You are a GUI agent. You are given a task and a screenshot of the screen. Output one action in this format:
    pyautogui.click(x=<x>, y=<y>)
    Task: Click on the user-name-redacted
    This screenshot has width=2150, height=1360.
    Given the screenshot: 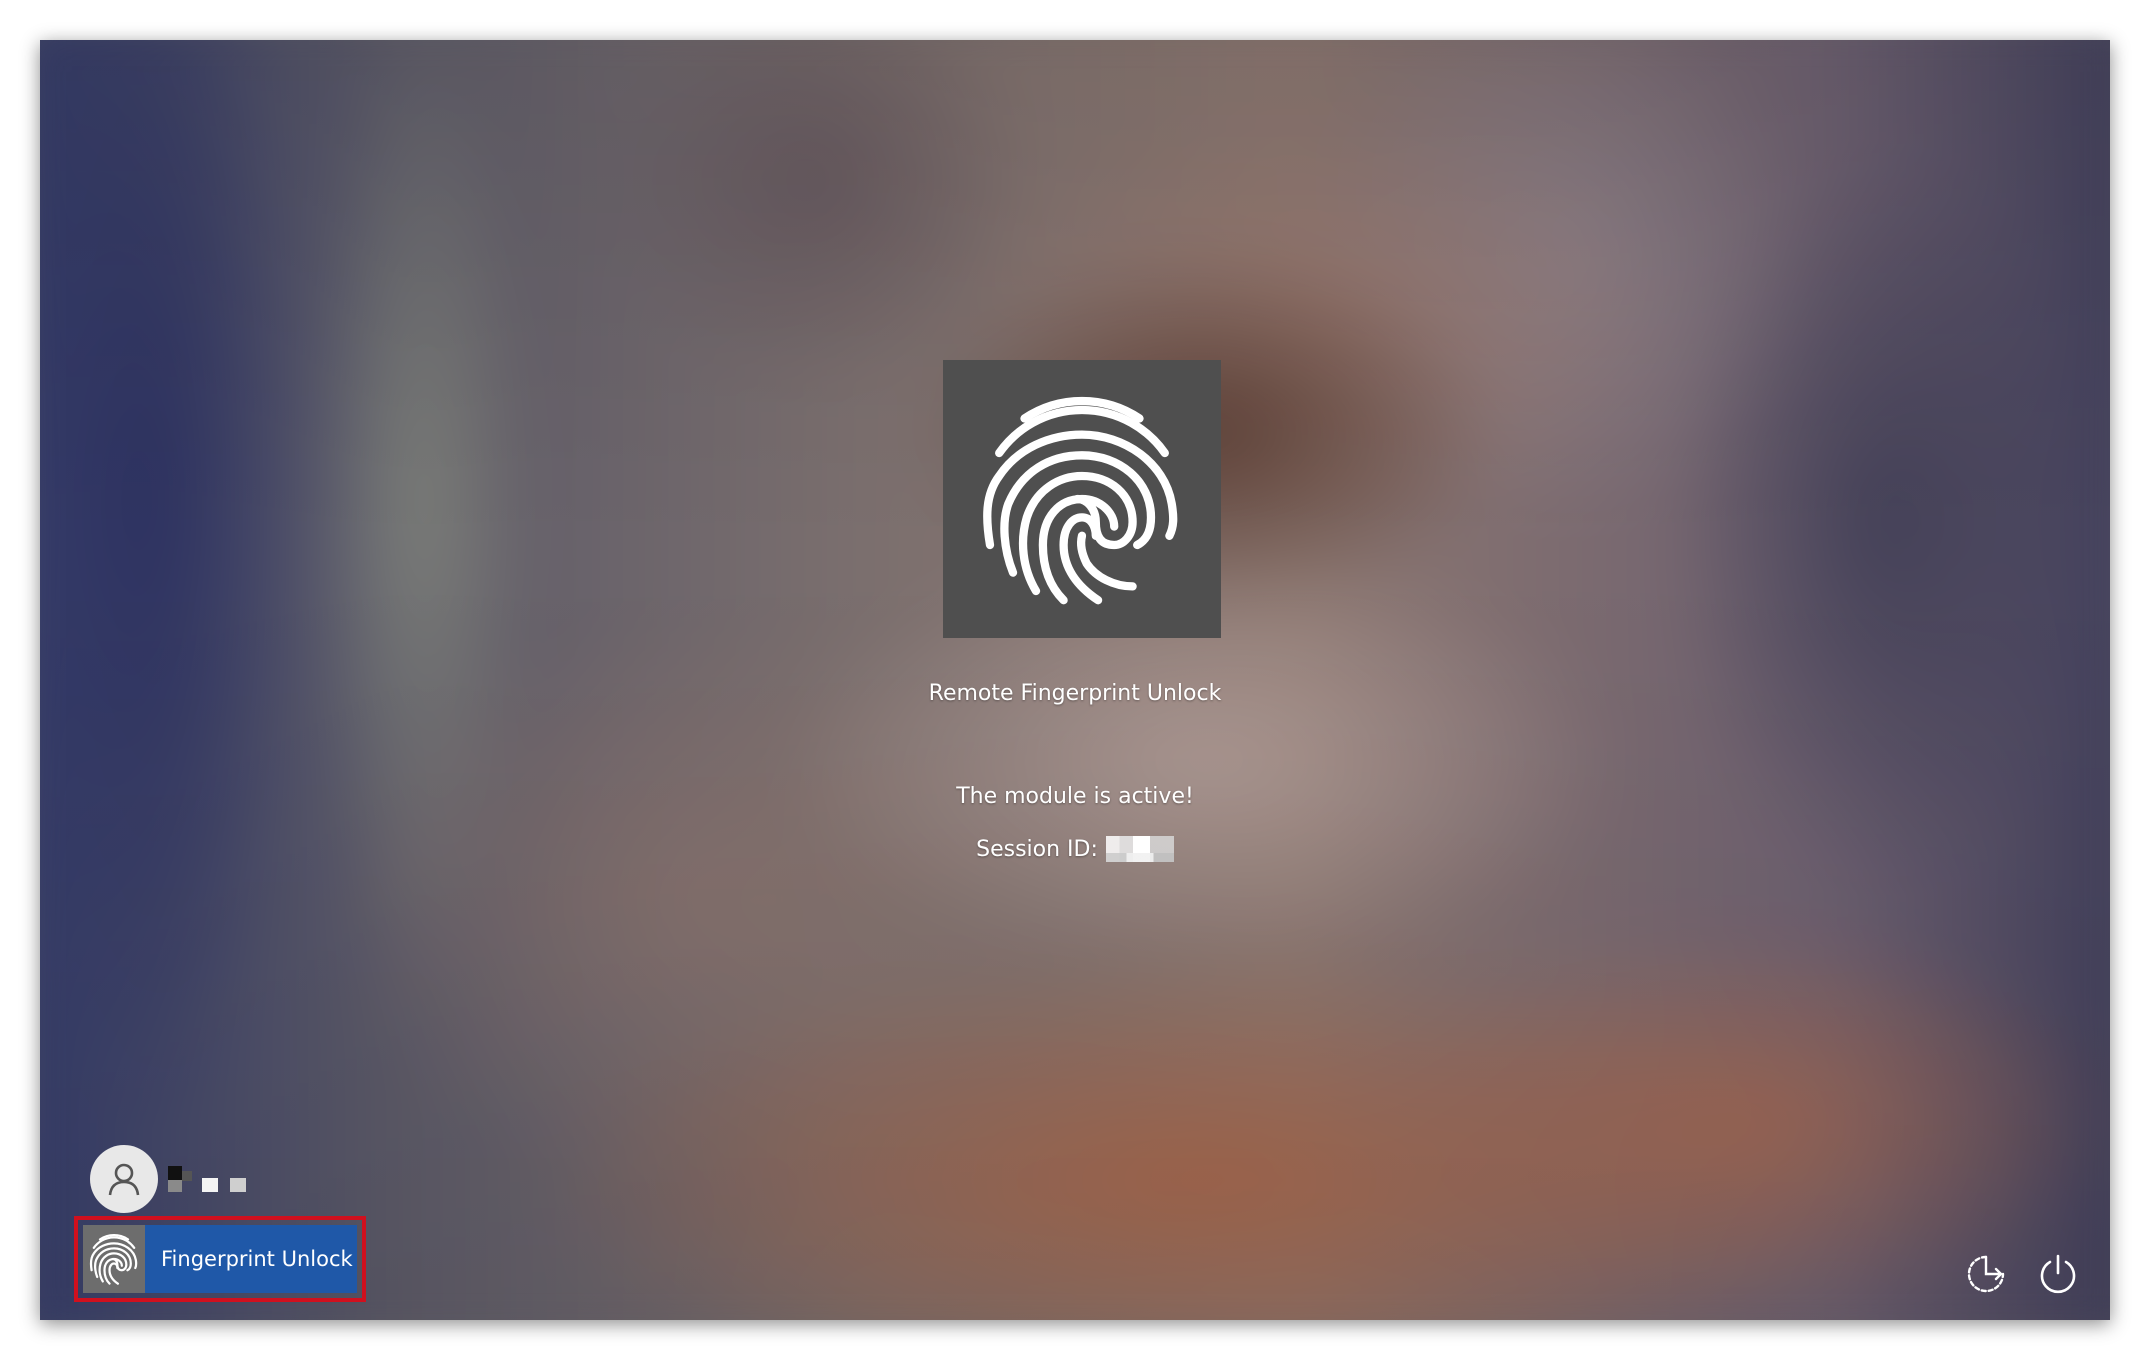 What is the action you would take?
    pyautogui.click(x=208, y=1180)
    